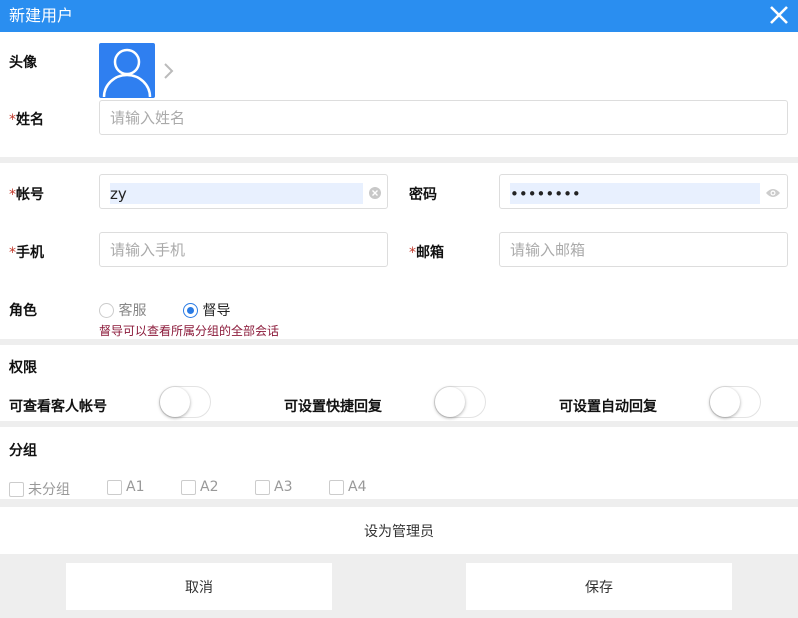  I want to click on role-option-dudao: 督导, so click(206, 310).